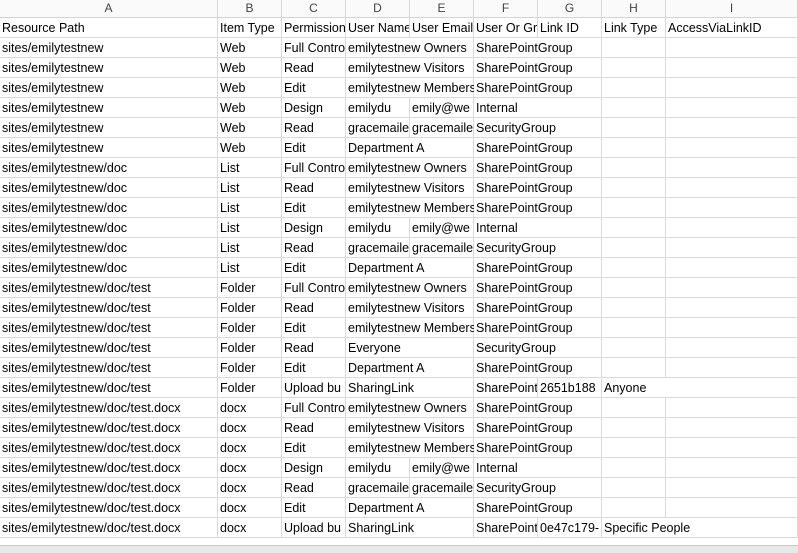 The height and width of the screenshot is (553, 798). I want to click on column-header-a: A, so click(109, 8).